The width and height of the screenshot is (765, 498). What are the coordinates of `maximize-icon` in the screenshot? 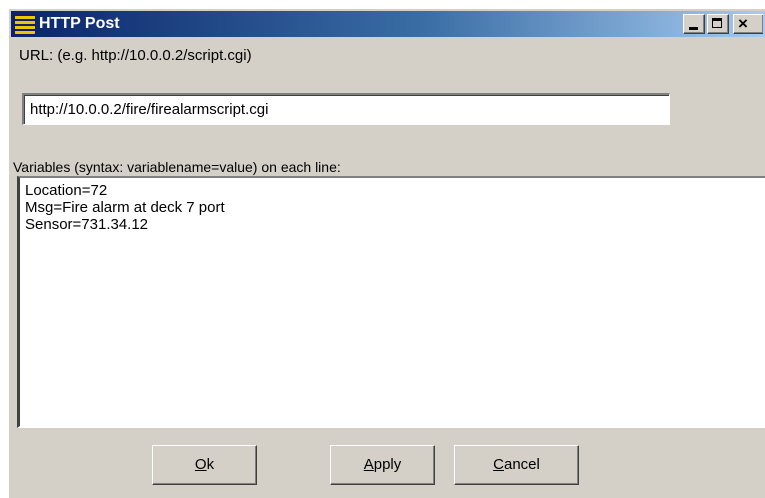 It's located at (717, 23).